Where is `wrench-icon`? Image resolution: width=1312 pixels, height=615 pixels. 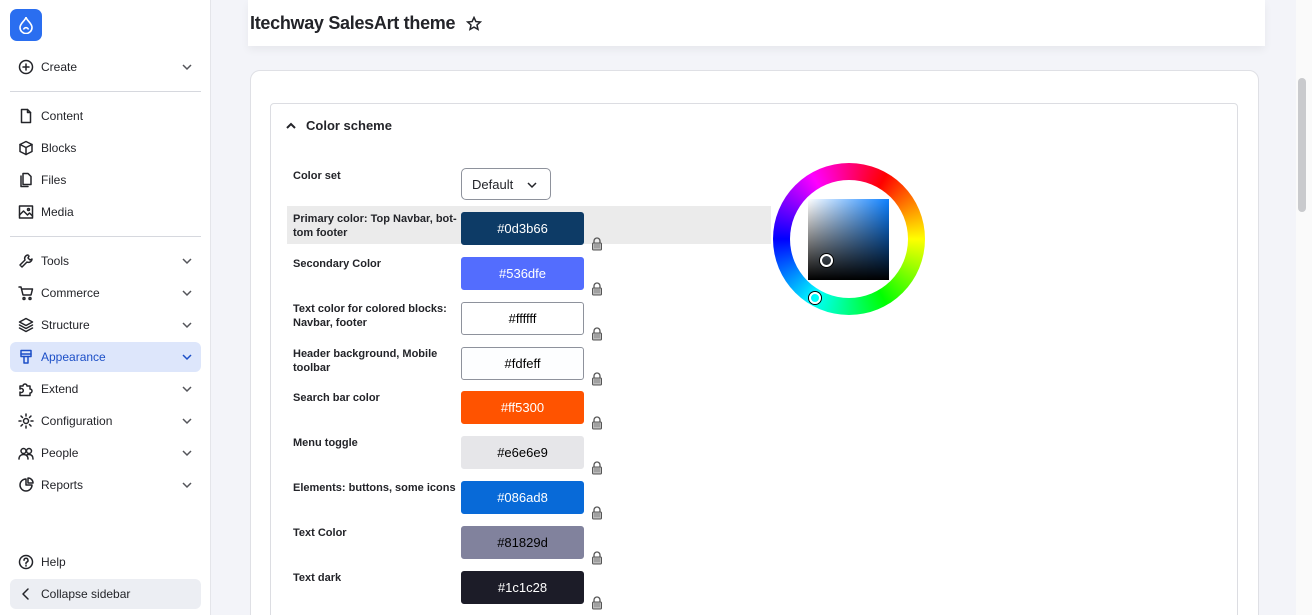
wrench-icon is located at coordinates (26, 261).